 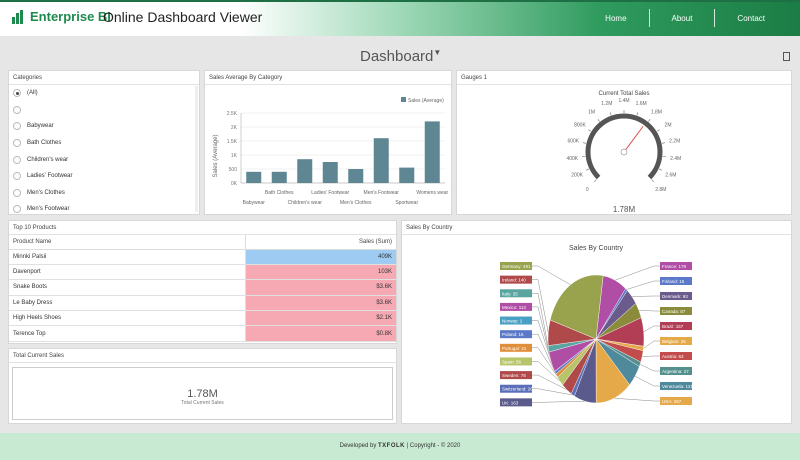 What do you see at coordinates (400, 56) in the screenshot?
I see `dashboard-title: Dashboard▼` at bounding box center [400, 56].